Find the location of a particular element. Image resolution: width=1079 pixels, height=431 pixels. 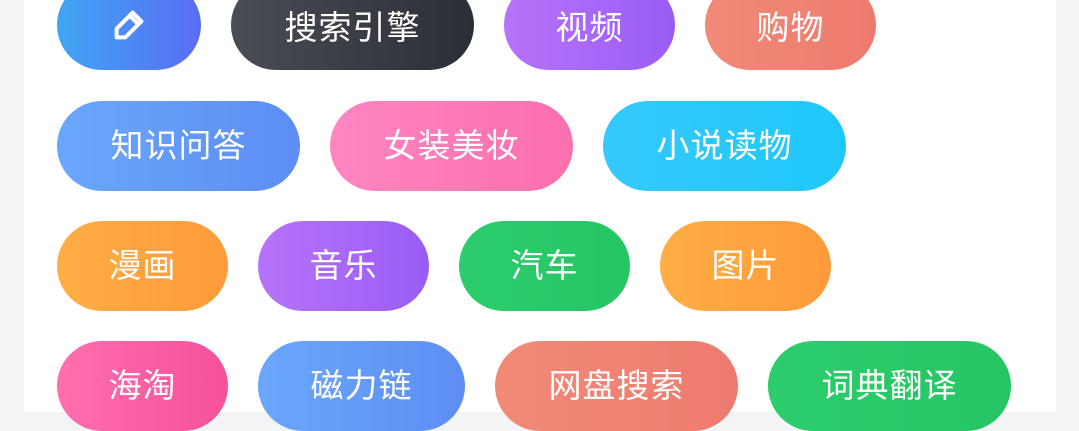

tag-qa: 知识问答 is located at coordinates (178, 146).